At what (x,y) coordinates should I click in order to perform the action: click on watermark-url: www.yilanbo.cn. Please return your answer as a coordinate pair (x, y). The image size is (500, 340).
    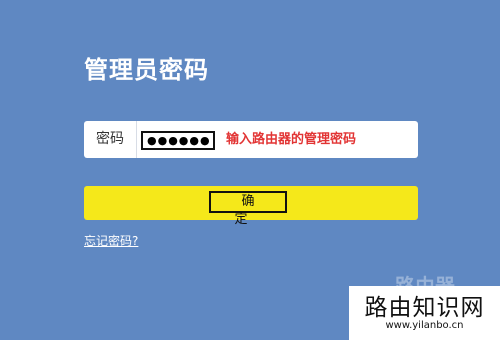
    Looking at the image, I should click on (424, 325).